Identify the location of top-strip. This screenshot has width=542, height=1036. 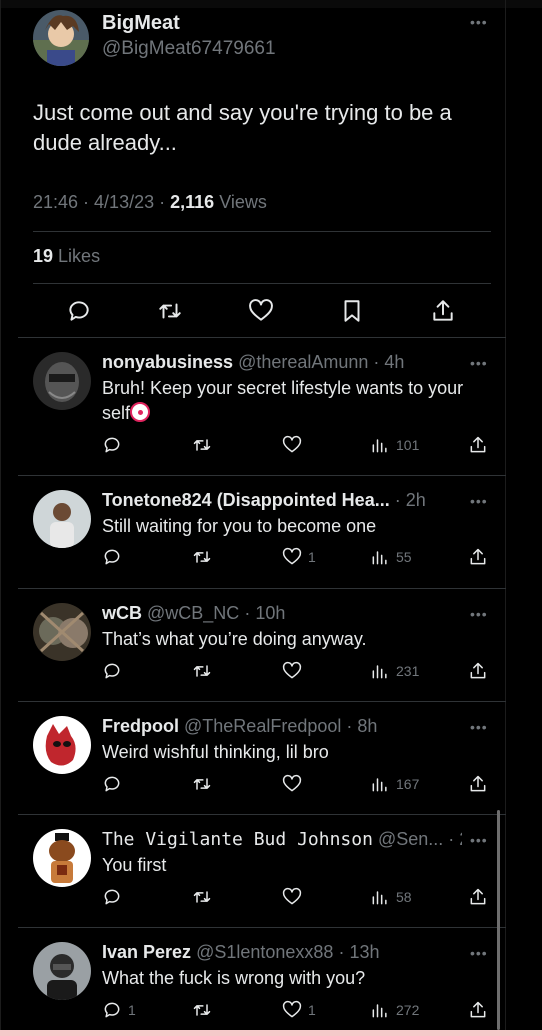
(271, 4).